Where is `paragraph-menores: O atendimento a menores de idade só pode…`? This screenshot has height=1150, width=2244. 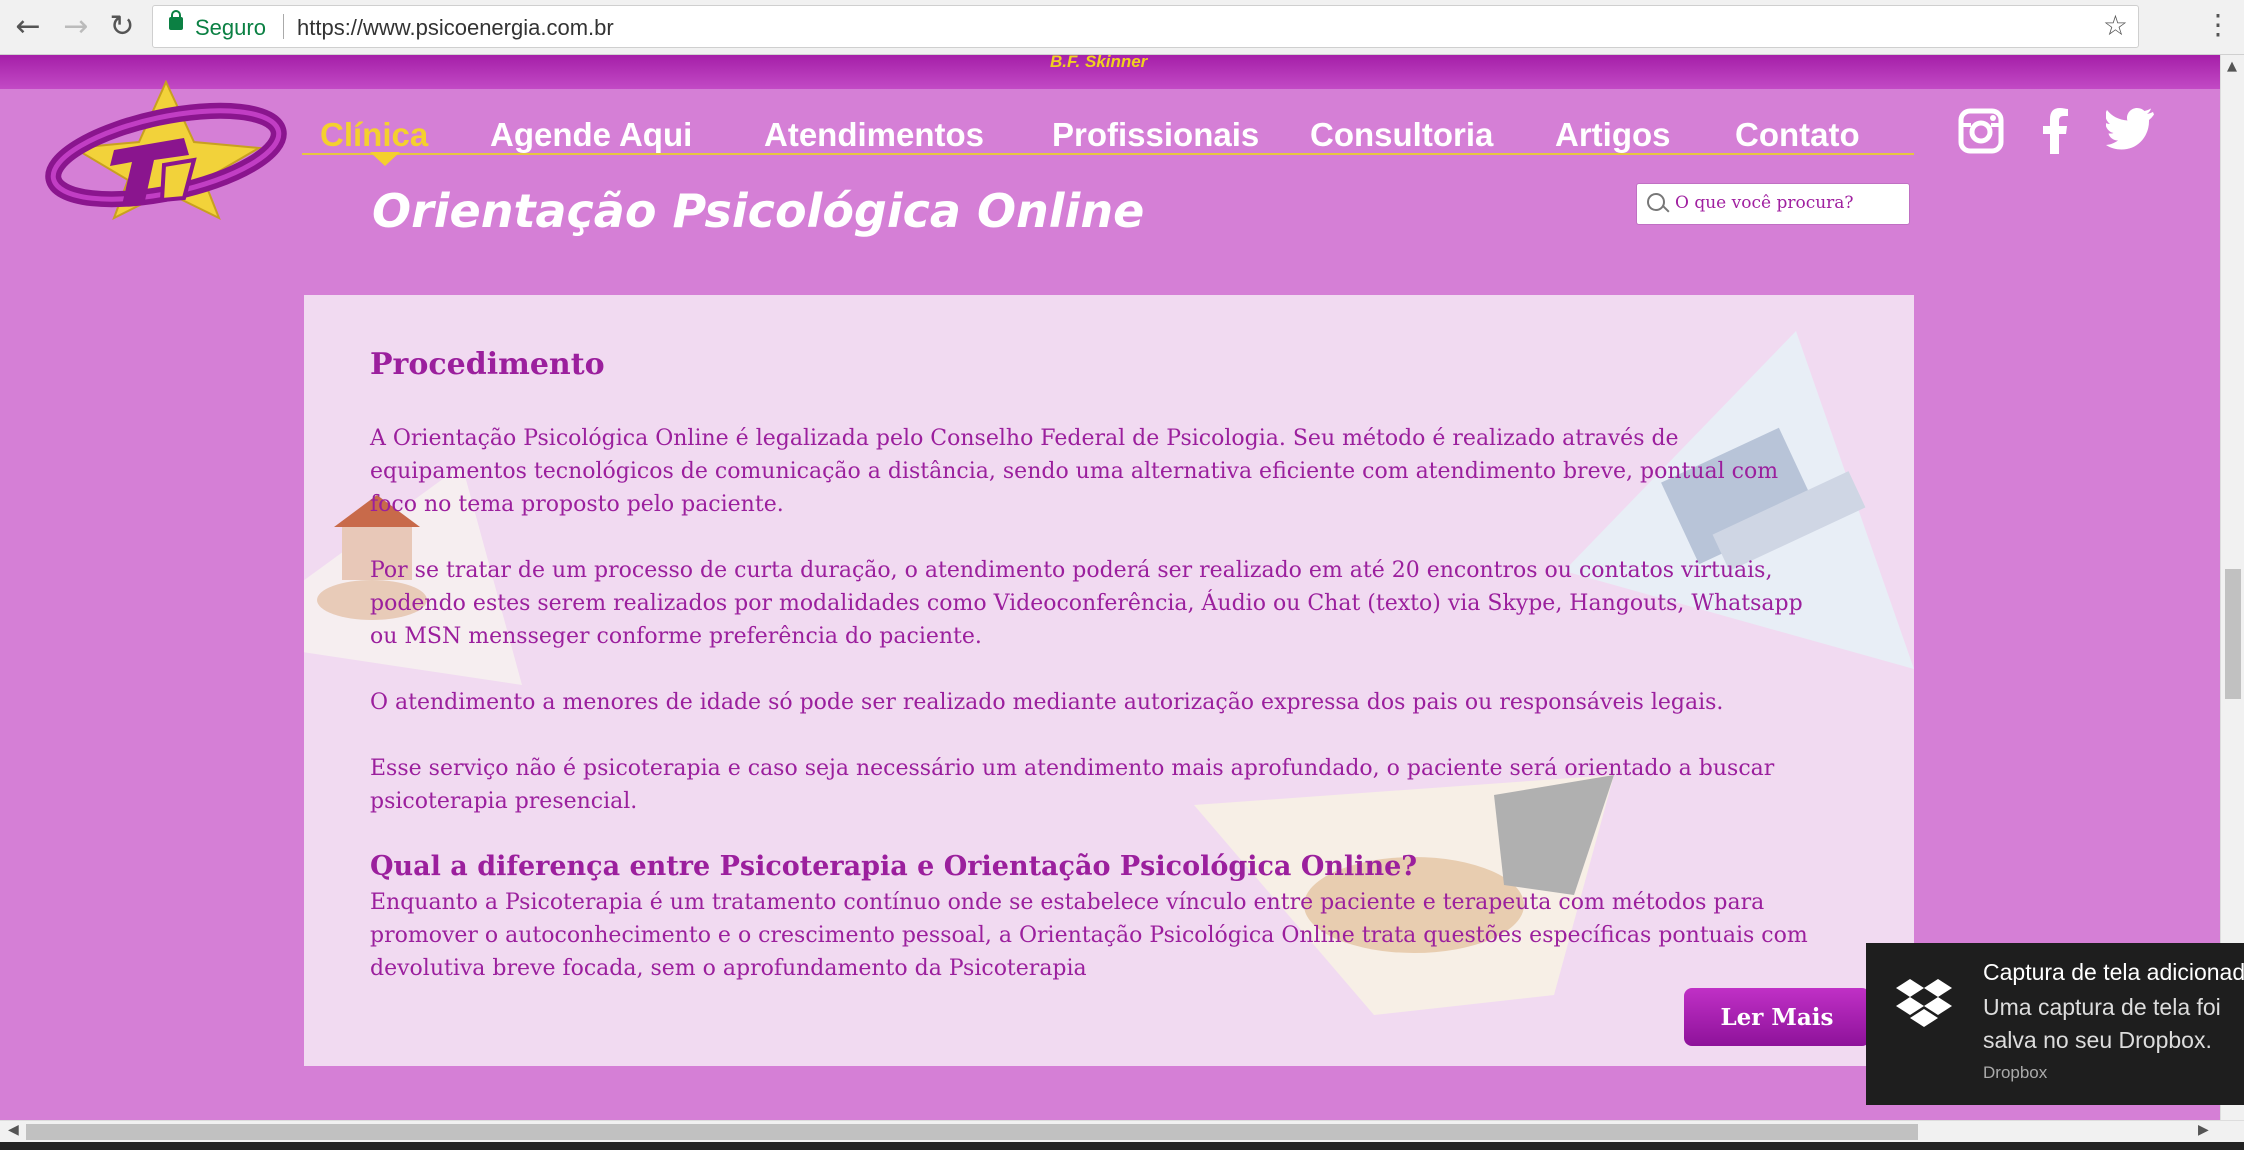 paragraph-menores: O atendimento a menores de idade só pode… is located at coordinates (1047, 702).